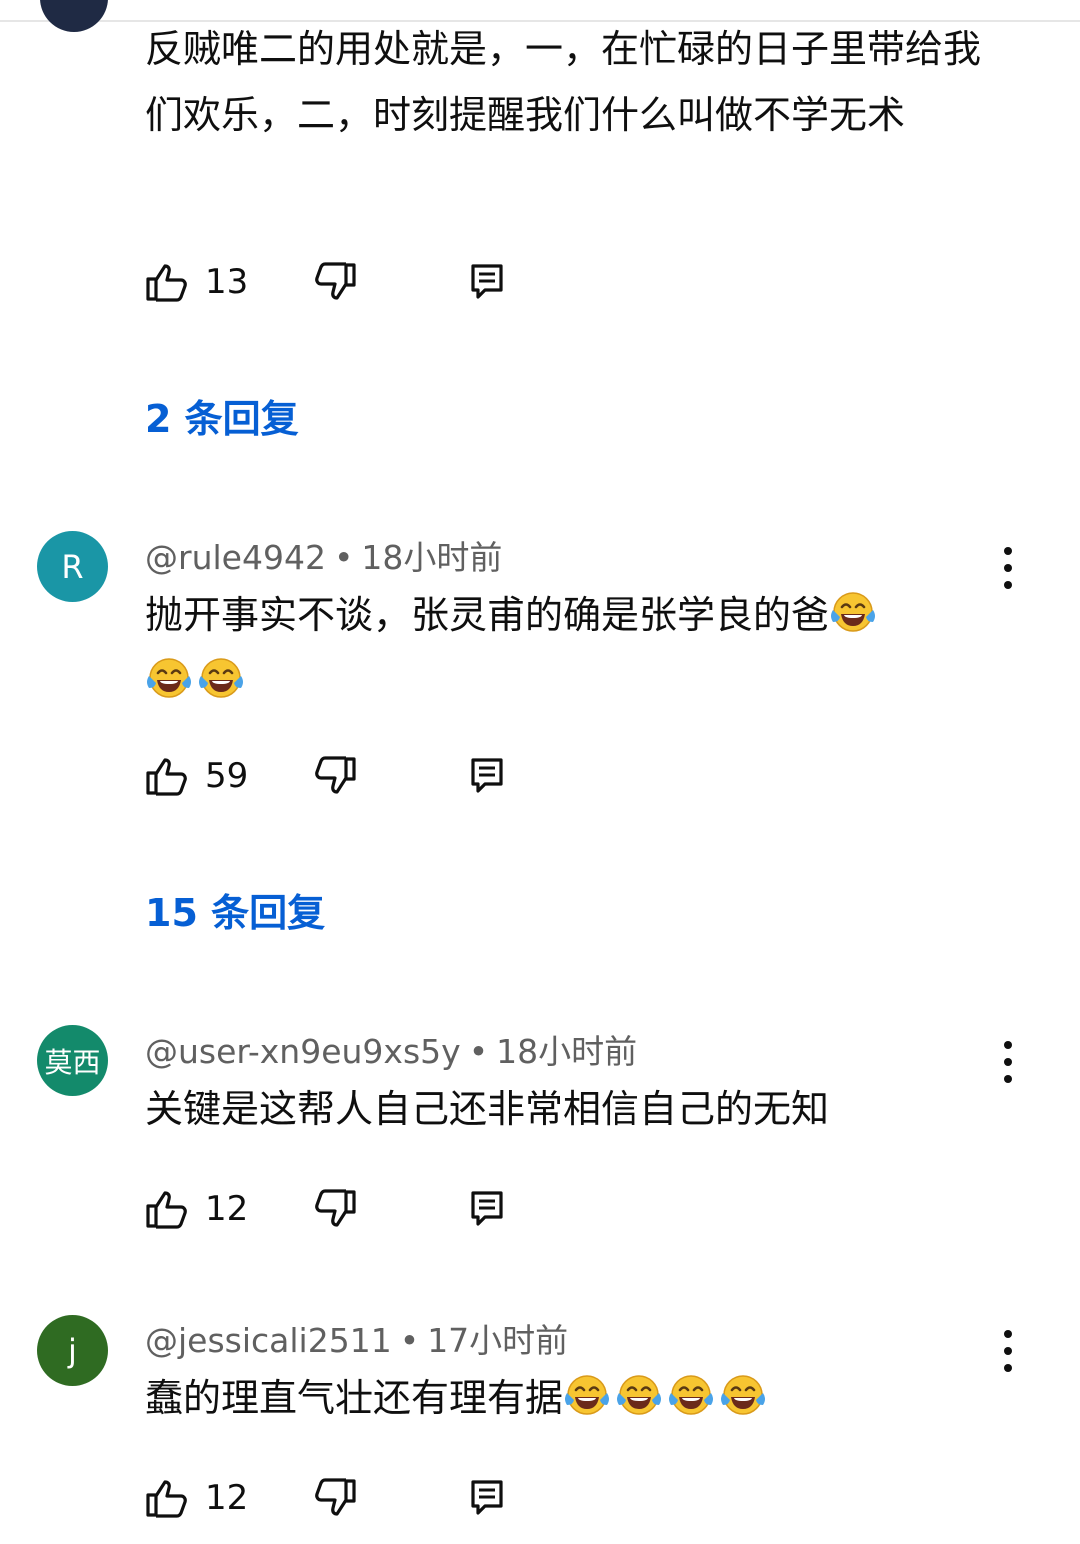  I want to click on avatar-letter: j, so click(72, 1350).